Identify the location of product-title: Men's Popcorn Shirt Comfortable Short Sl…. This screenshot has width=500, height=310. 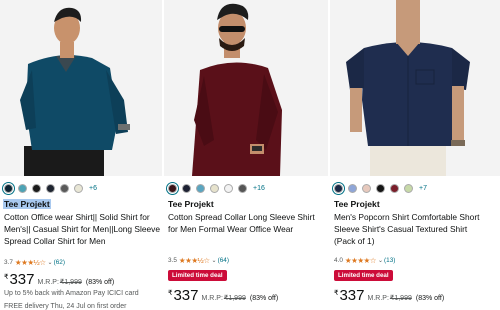
(409, 229).